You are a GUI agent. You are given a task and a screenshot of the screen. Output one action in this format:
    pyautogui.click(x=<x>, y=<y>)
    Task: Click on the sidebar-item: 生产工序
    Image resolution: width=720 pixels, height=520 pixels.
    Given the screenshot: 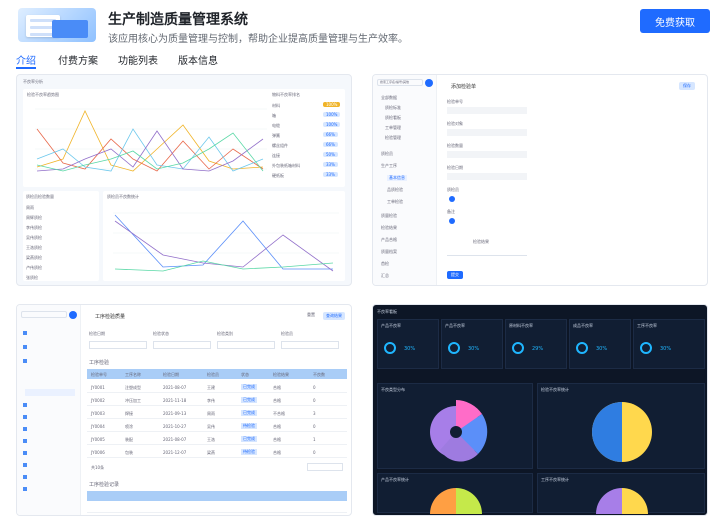 What is the action you would take?
    pyautogui.click(x=389, y=166)
    